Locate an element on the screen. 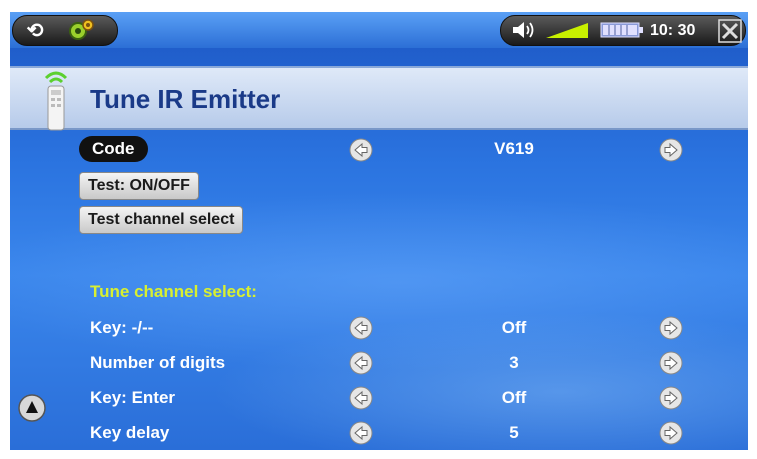 The height and width of the screenshot is (459, 757). setting-value: 5 is located at coordinates (514, 432).